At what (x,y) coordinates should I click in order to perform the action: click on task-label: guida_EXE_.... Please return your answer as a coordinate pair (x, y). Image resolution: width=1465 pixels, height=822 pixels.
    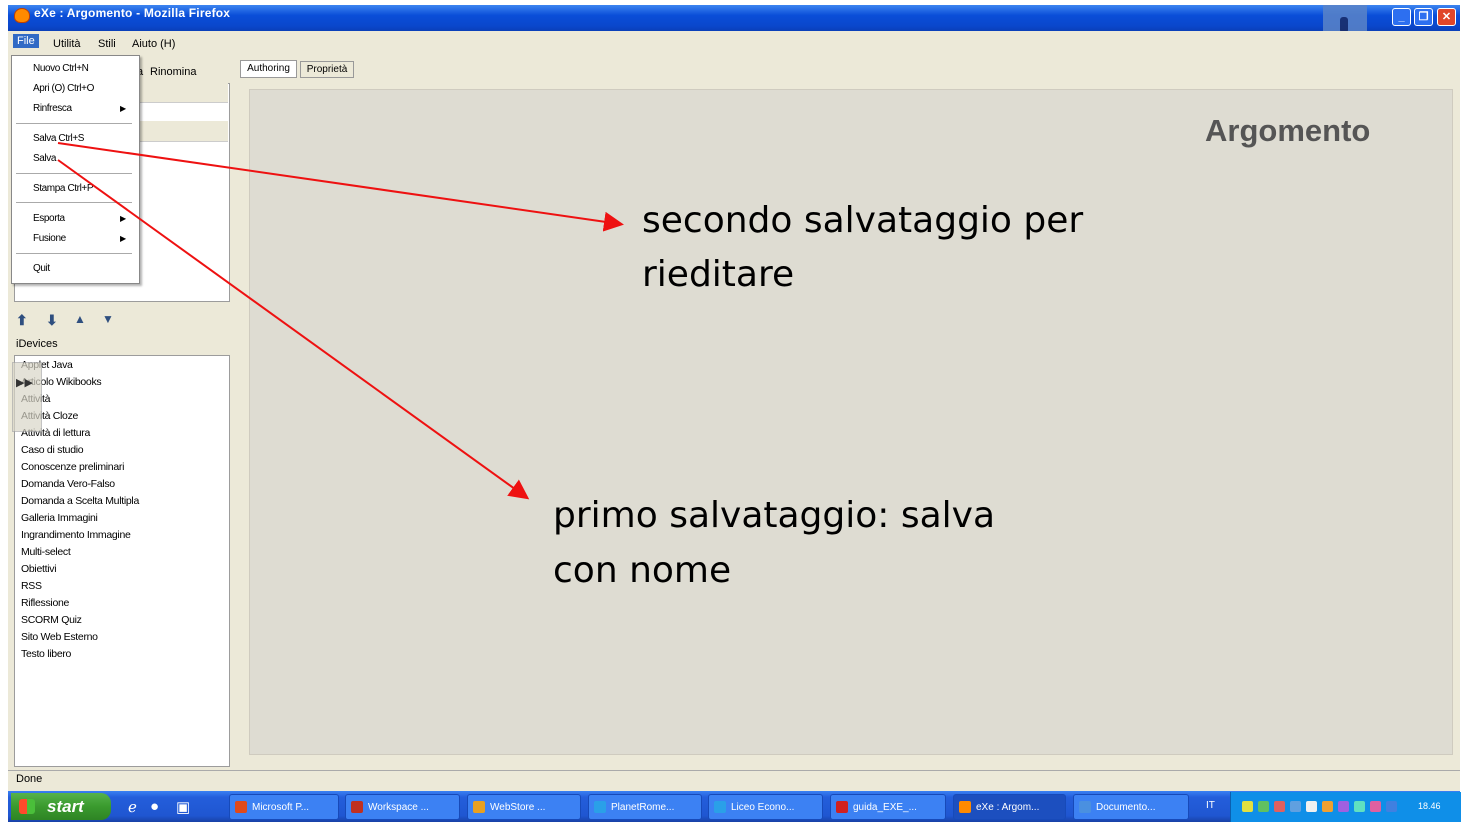
    Looking at the image, I should click on (885, 807).